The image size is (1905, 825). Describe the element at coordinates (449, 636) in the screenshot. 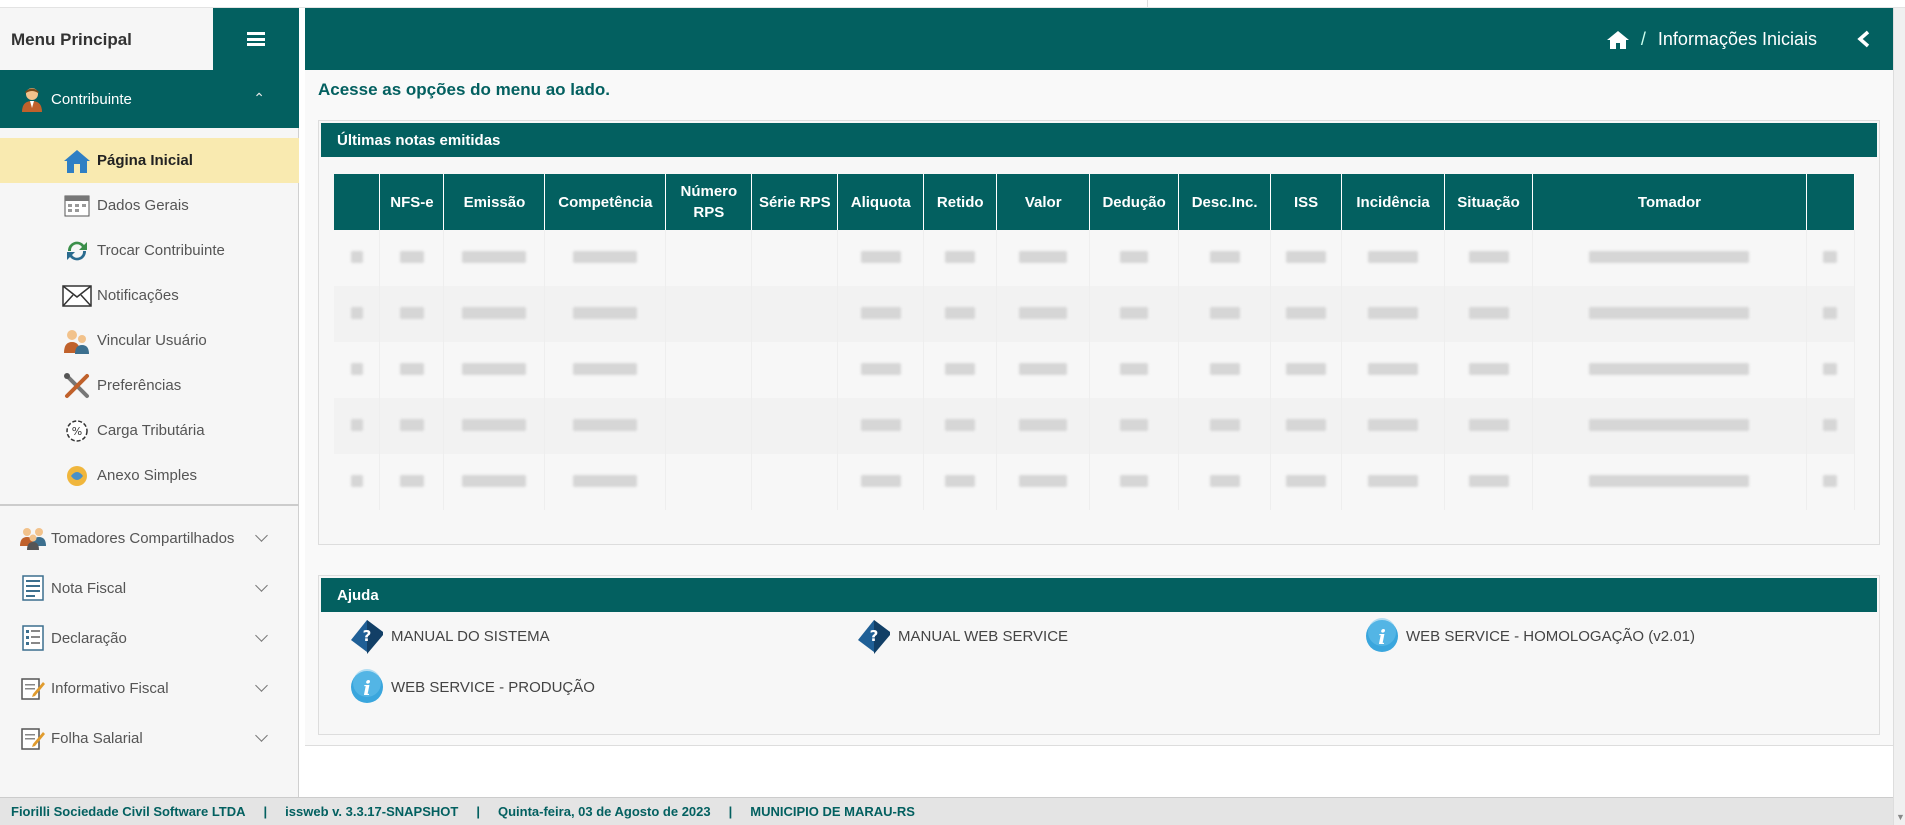

I see `manual-sistema-link: ? MANUAL DO SISTEMA` at that location.